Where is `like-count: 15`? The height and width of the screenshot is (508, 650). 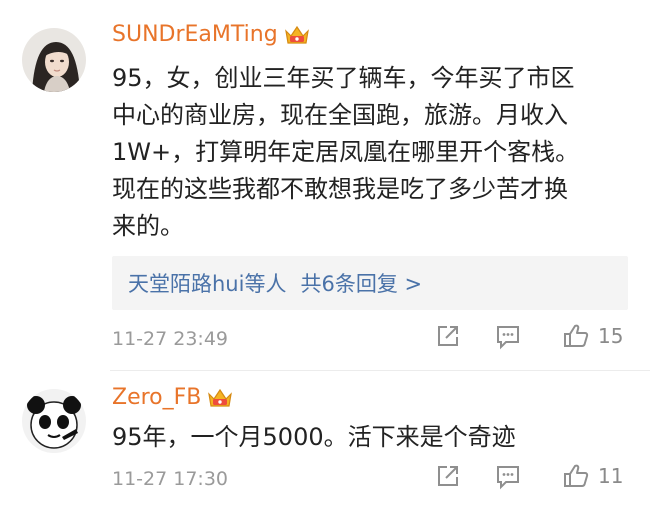
like-count: 15 is located at coordinates (611, 336).